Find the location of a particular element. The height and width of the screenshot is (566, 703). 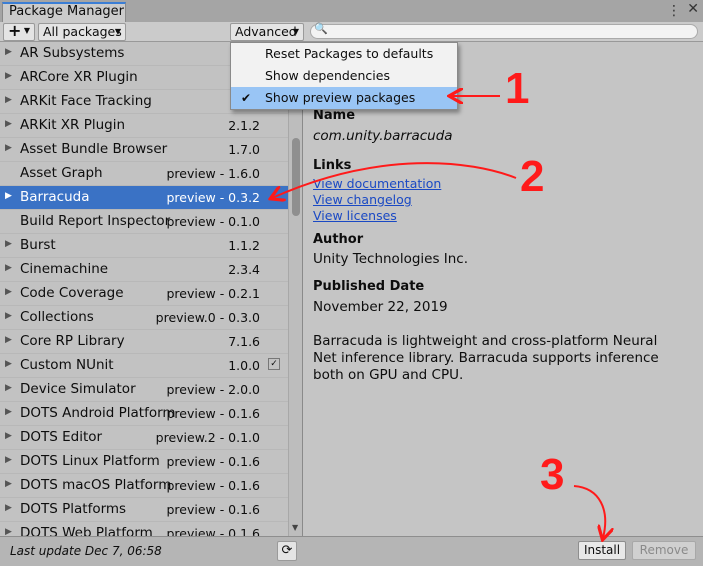

package-name: DOTS Web Platform is located at coordinates (86, 530).